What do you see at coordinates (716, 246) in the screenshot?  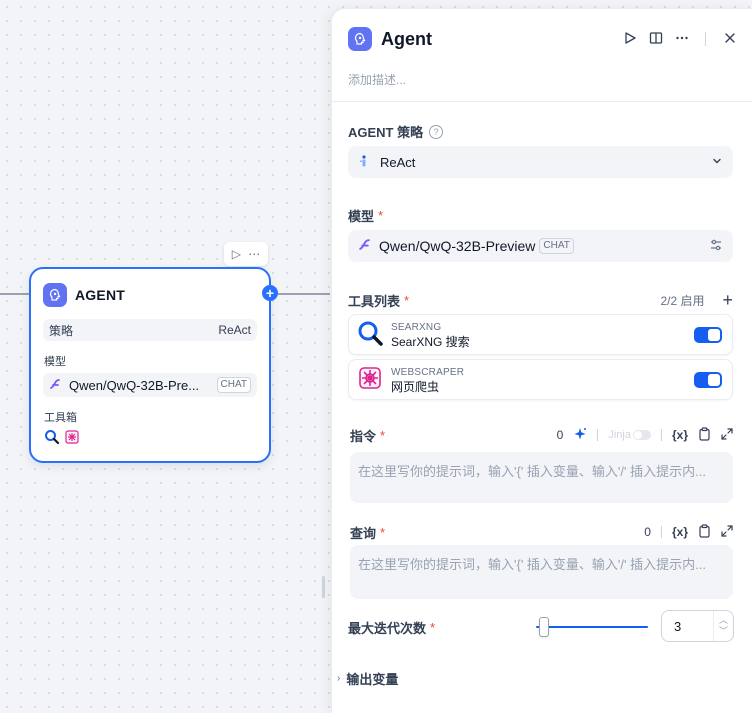 I see `model-settings-icon` at bounding box center [716, 246].